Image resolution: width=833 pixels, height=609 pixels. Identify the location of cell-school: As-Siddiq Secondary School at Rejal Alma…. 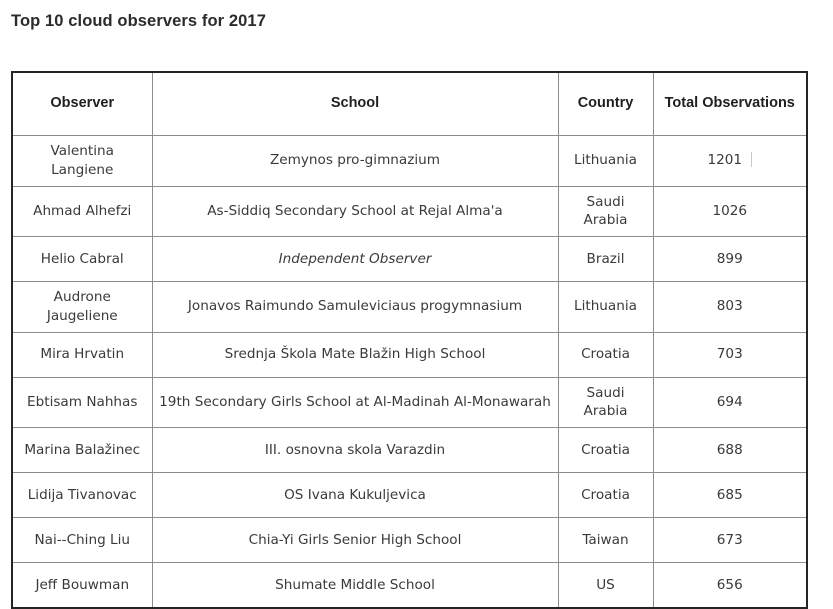
(355, 211).